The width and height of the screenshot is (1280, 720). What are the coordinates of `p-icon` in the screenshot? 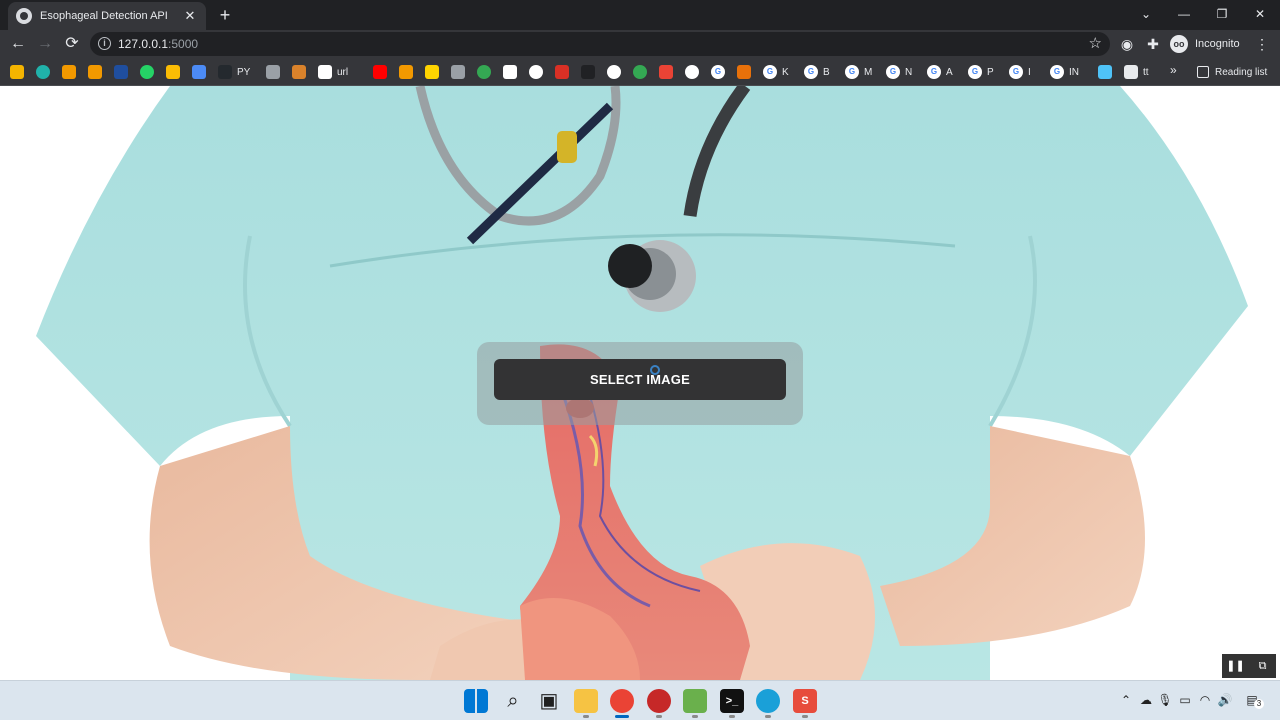 It's located at (432, 72).